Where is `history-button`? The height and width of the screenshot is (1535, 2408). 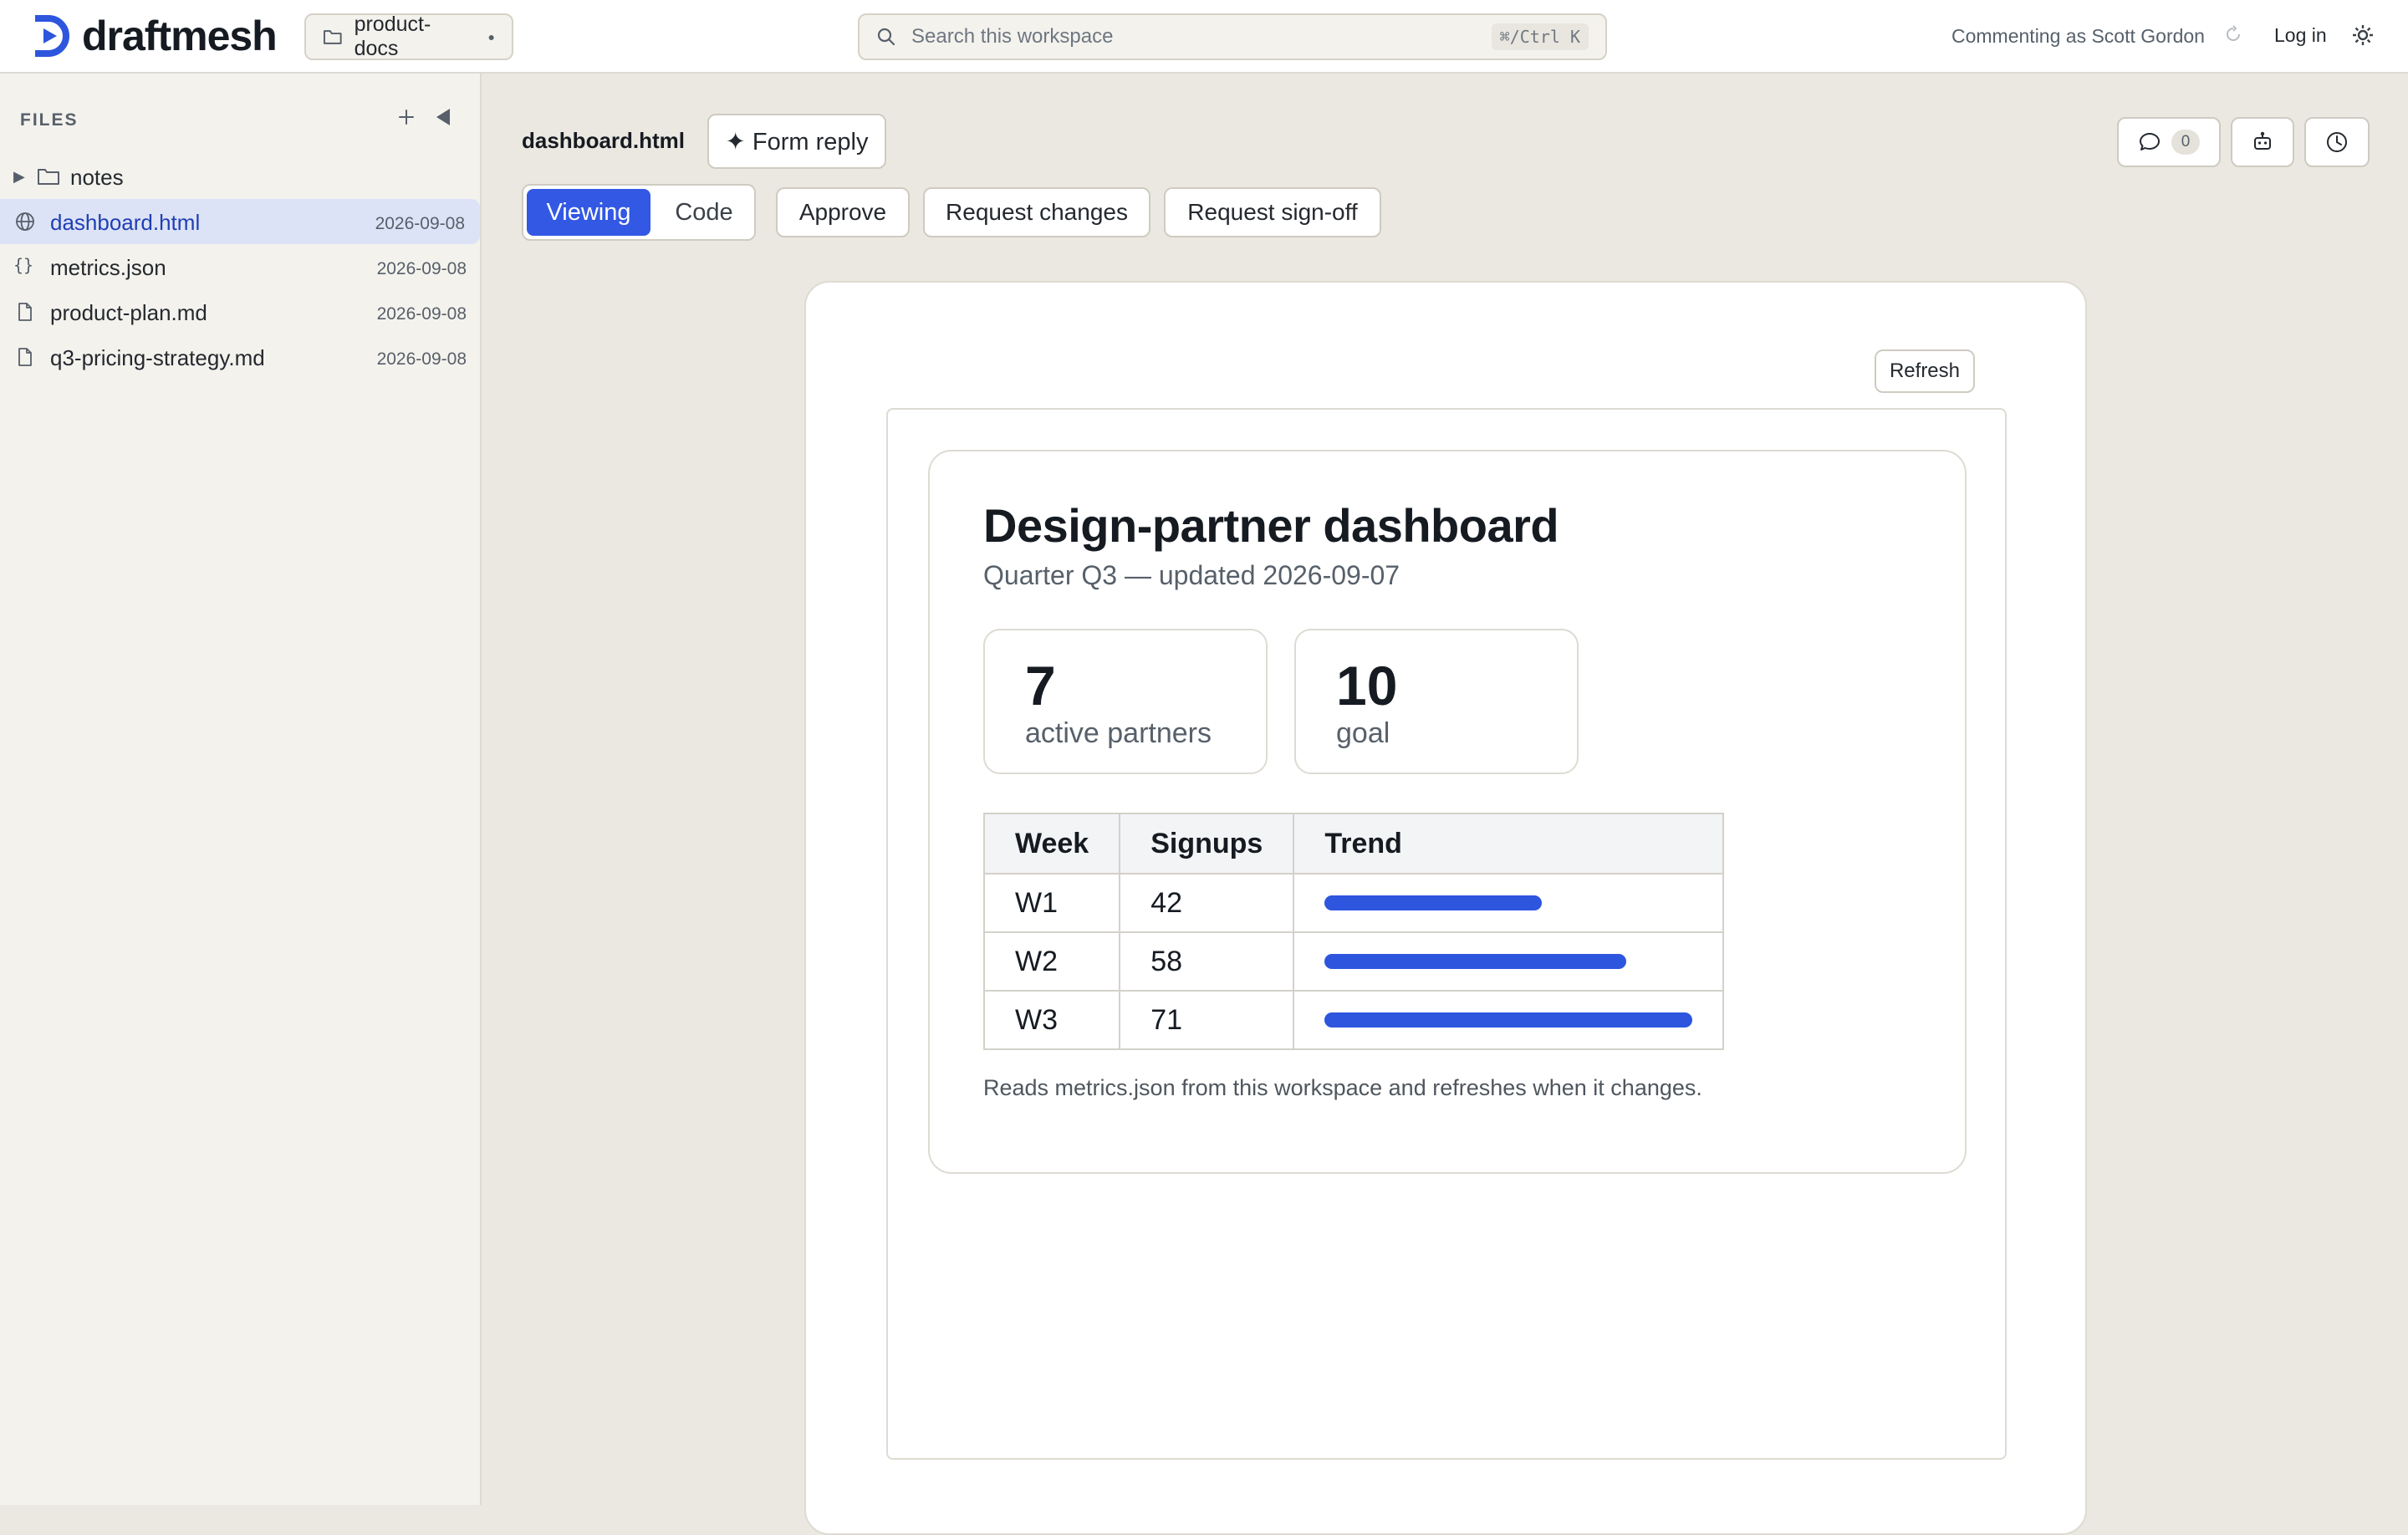 history-button is located at coordinates (2337, 142).